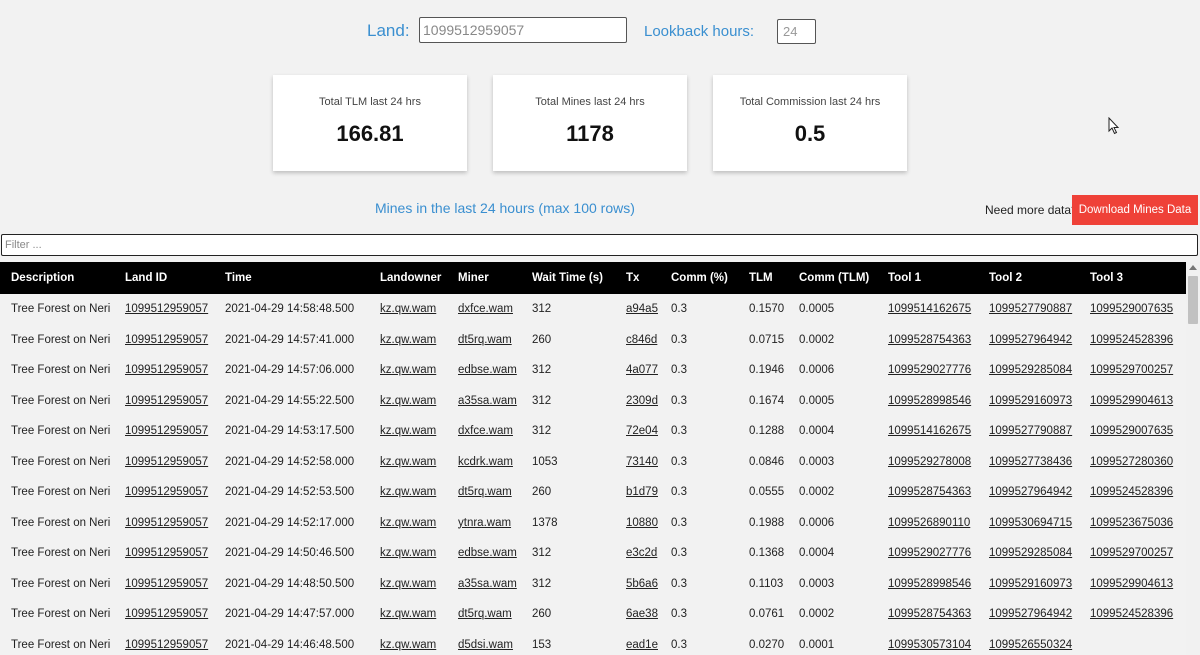 This screenshot has height=655, width=1200. I want to click on tool-2-link: 1099527738436, so click(1030, 462).